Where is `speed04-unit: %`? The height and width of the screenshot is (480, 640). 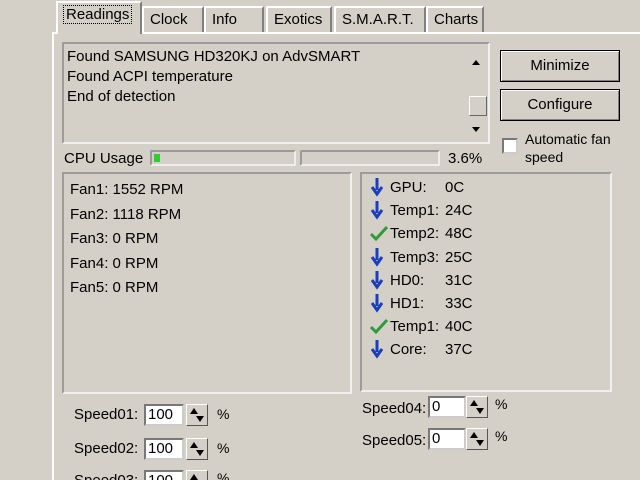
speed04-unit: % is located at coordinates (501, 404).